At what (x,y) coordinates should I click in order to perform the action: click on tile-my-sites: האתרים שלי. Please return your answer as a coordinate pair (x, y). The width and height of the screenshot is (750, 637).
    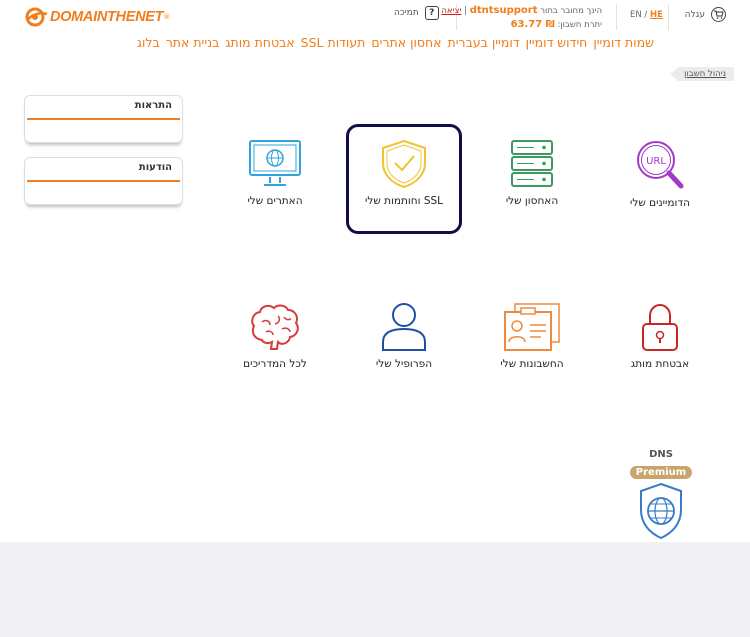
    Looking at the image, I should click on (275, 173).